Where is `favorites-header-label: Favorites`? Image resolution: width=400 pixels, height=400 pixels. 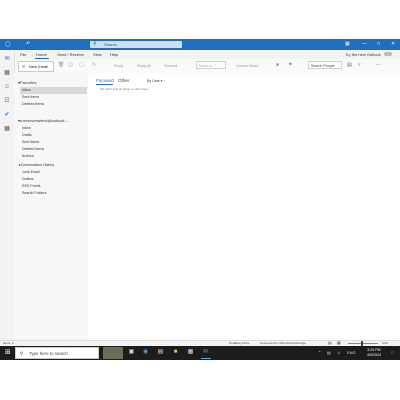
favorites-header-label: Favorites is located at coordinates (28, 82).